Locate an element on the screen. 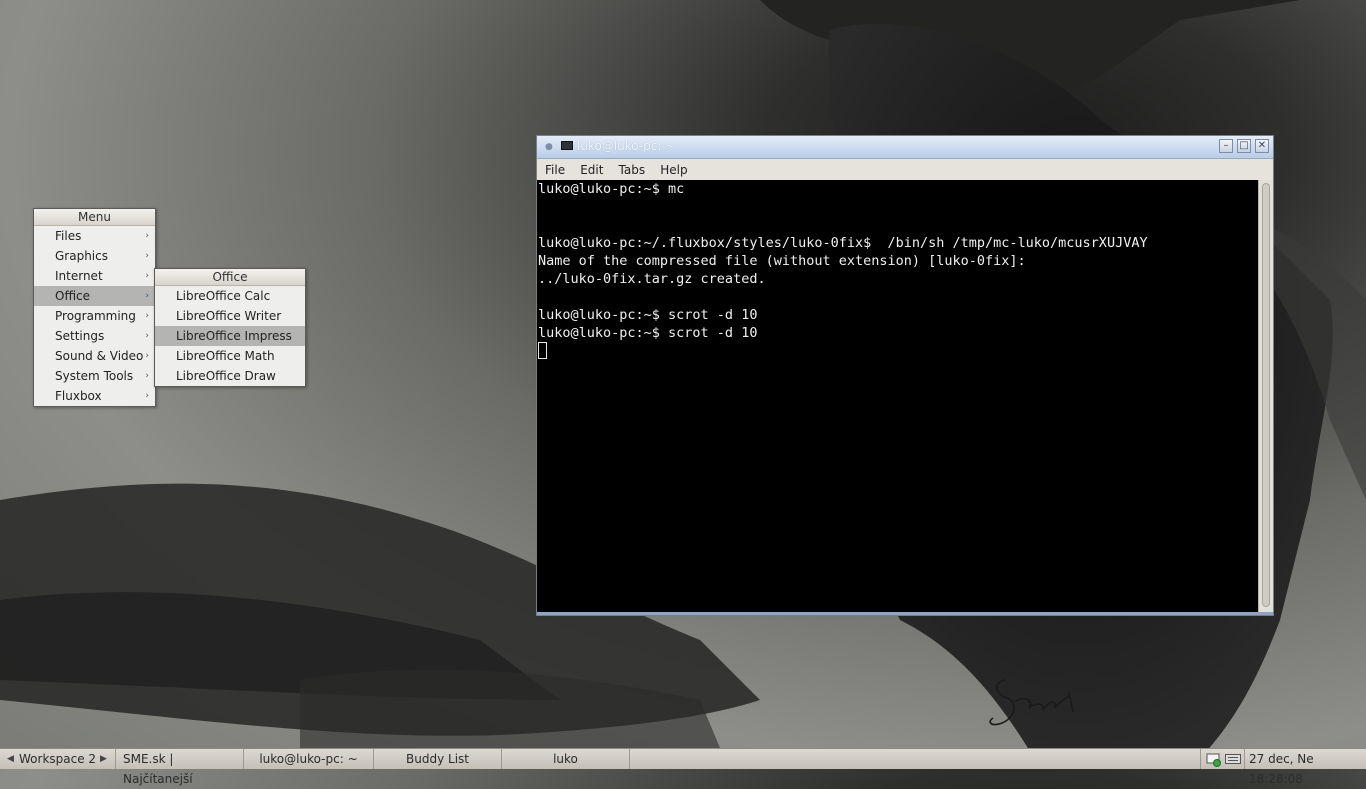 Image resolution: width=1366 pixels, height=789 pixels. menu-item-label: Fluxbox is located at coordinates (78, 396).